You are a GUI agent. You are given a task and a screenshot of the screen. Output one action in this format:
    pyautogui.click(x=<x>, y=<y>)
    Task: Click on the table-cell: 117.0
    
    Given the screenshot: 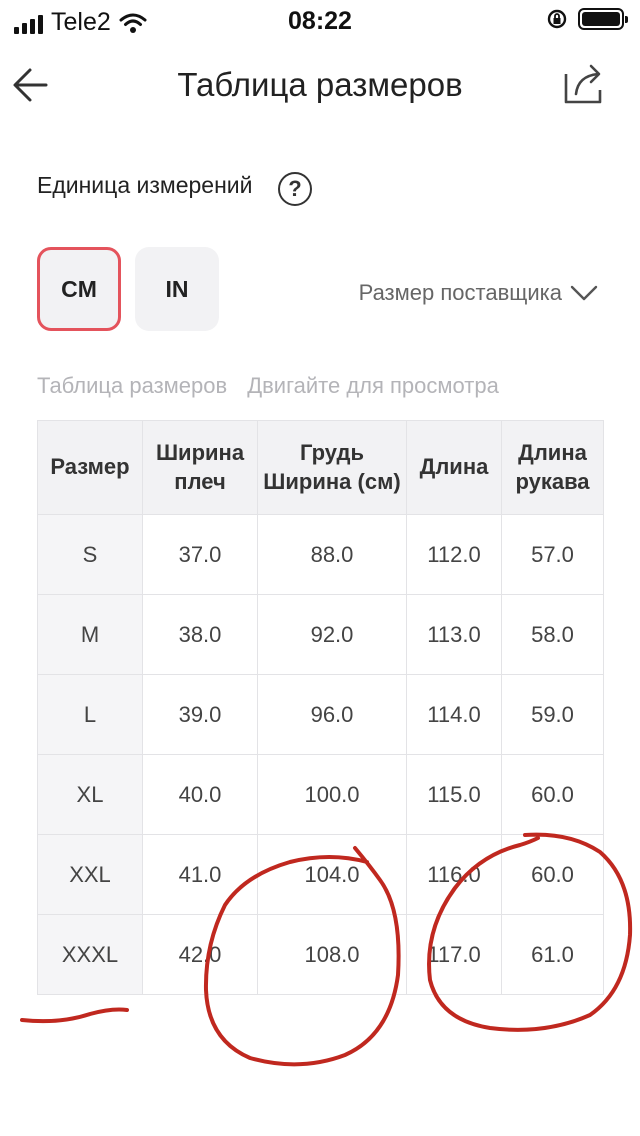 What is the action you would take?
    pyautogui.click(x=454, y=954)
    